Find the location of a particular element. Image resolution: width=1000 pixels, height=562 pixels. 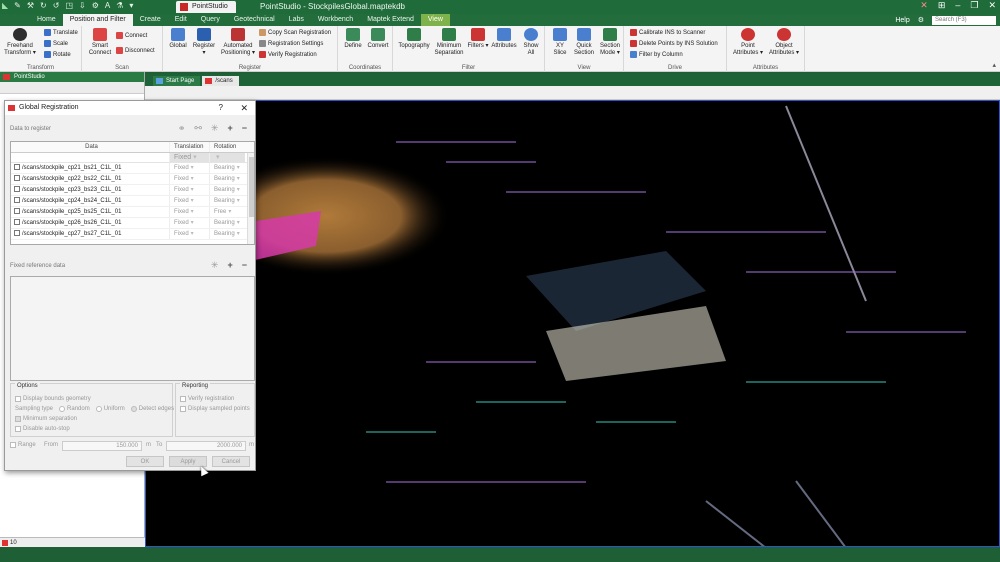

ok-button: OK is located at coordinates (145, 461).